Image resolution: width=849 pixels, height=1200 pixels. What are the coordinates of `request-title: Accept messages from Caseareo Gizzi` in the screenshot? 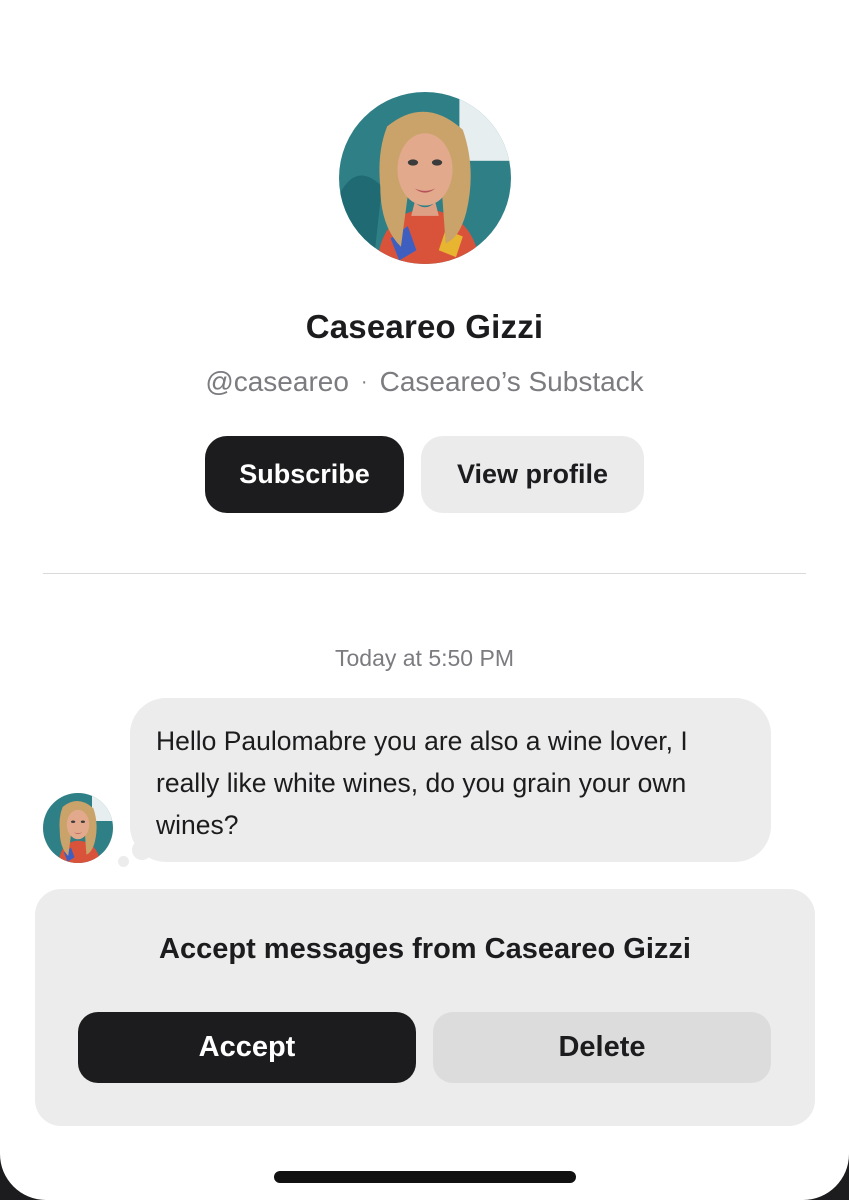 It's located at (425, 949).